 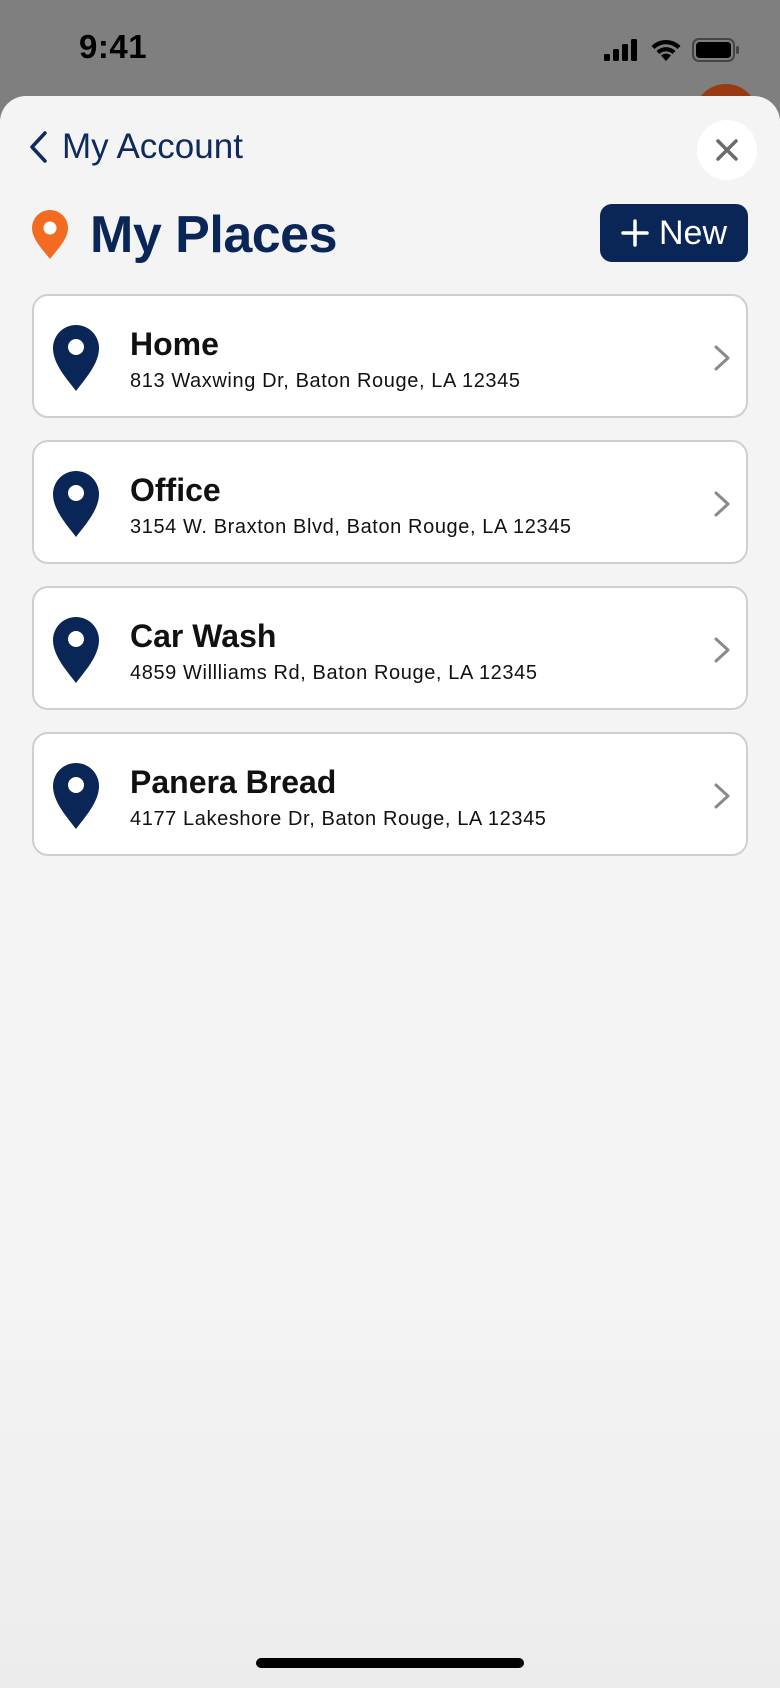 I want to click on place-name: Office, so click(x=175, y=490).